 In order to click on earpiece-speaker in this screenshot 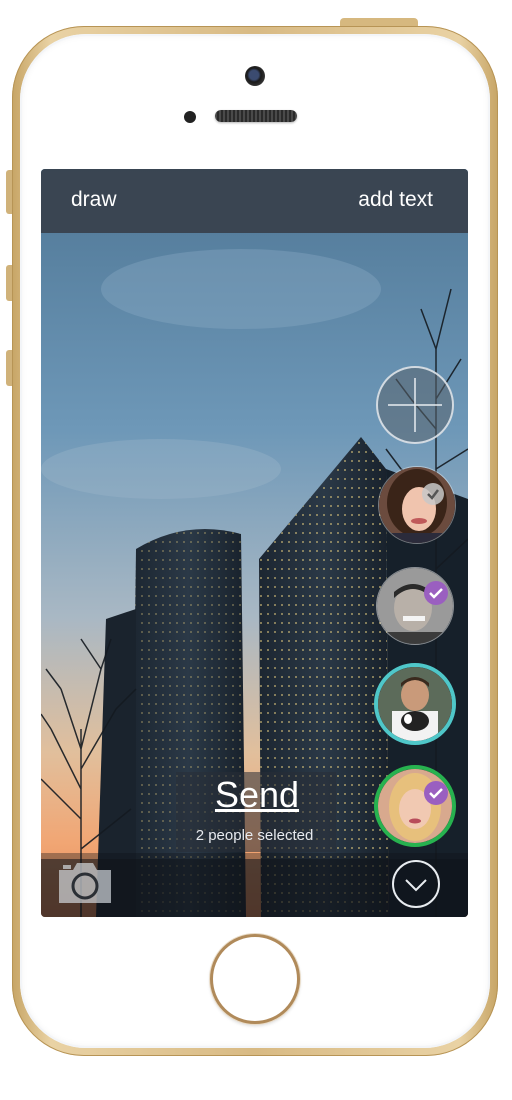, I will do `click(256, 116)`.